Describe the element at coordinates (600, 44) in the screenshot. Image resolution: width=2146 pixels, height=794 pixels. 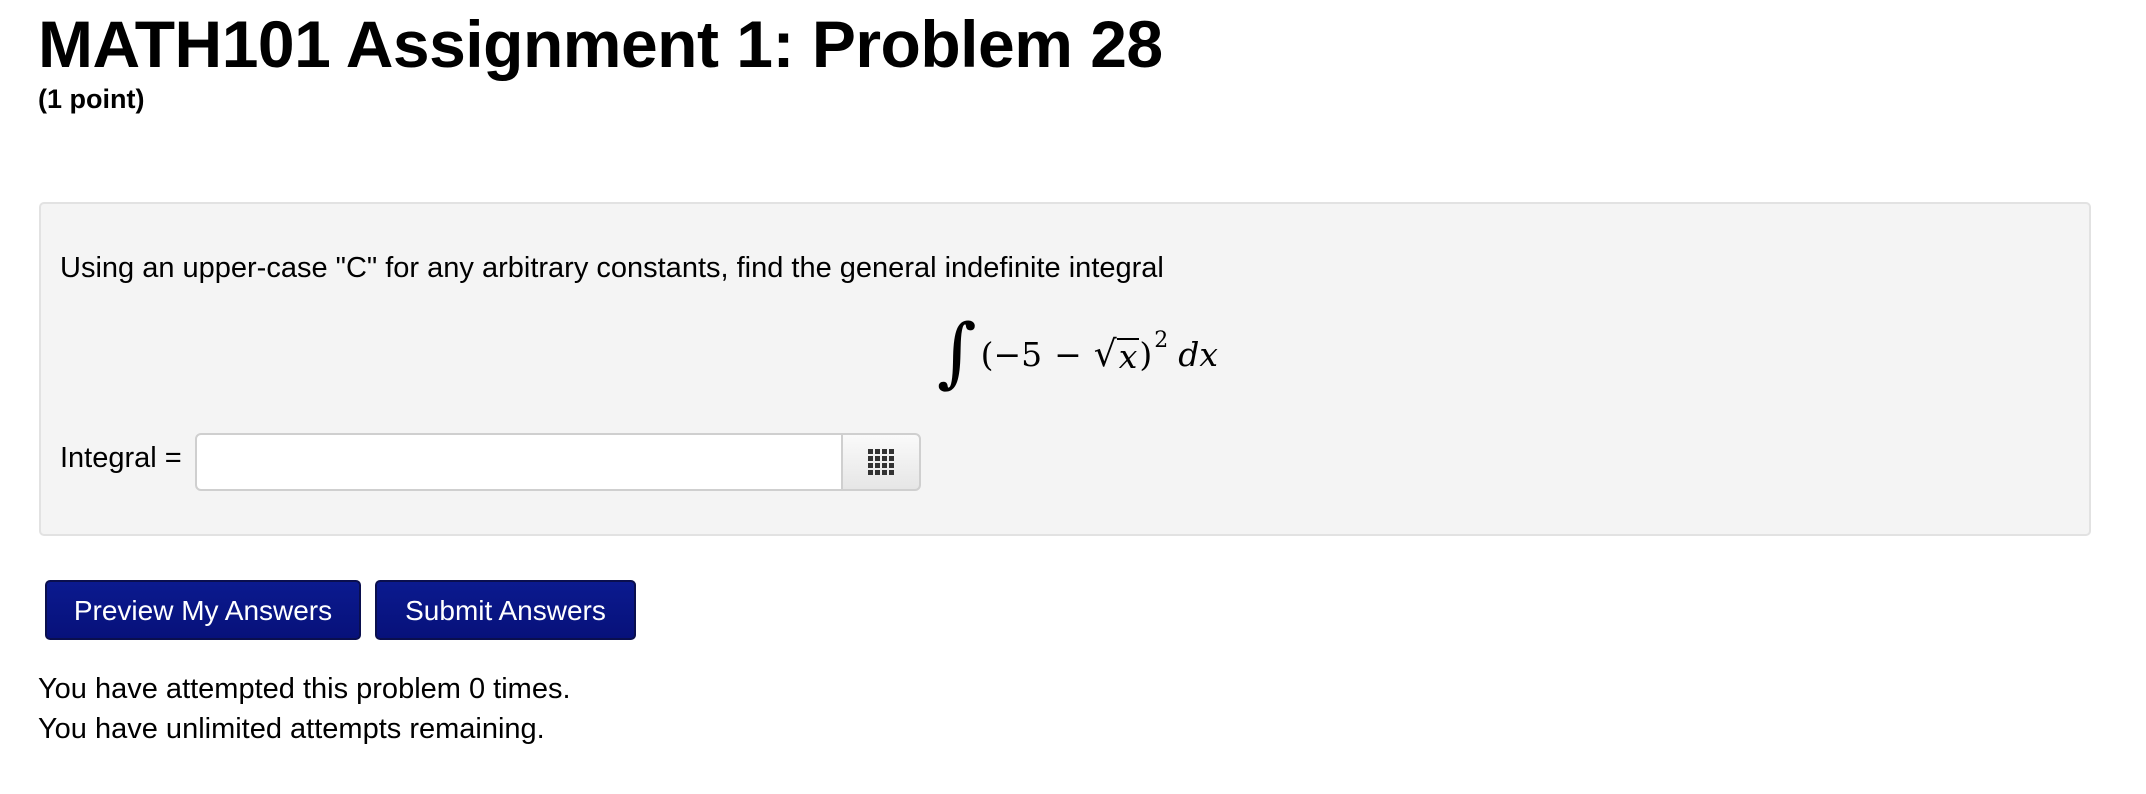
I see `page-title: MATH101 Assignment 1: Problem 28` at that location.